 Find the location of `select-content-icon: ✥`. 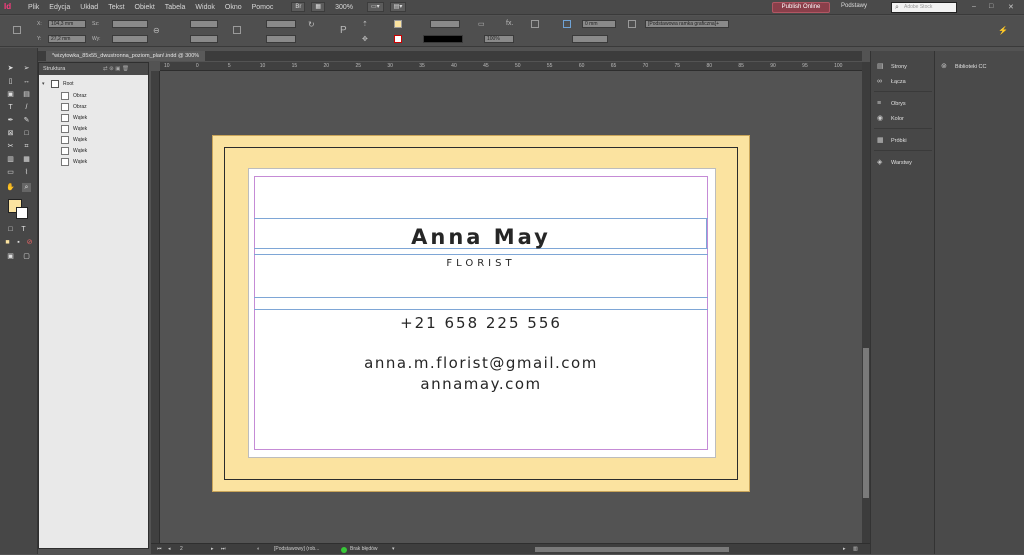

select-content-icon: ✥ is located at coordinates (365, 39).